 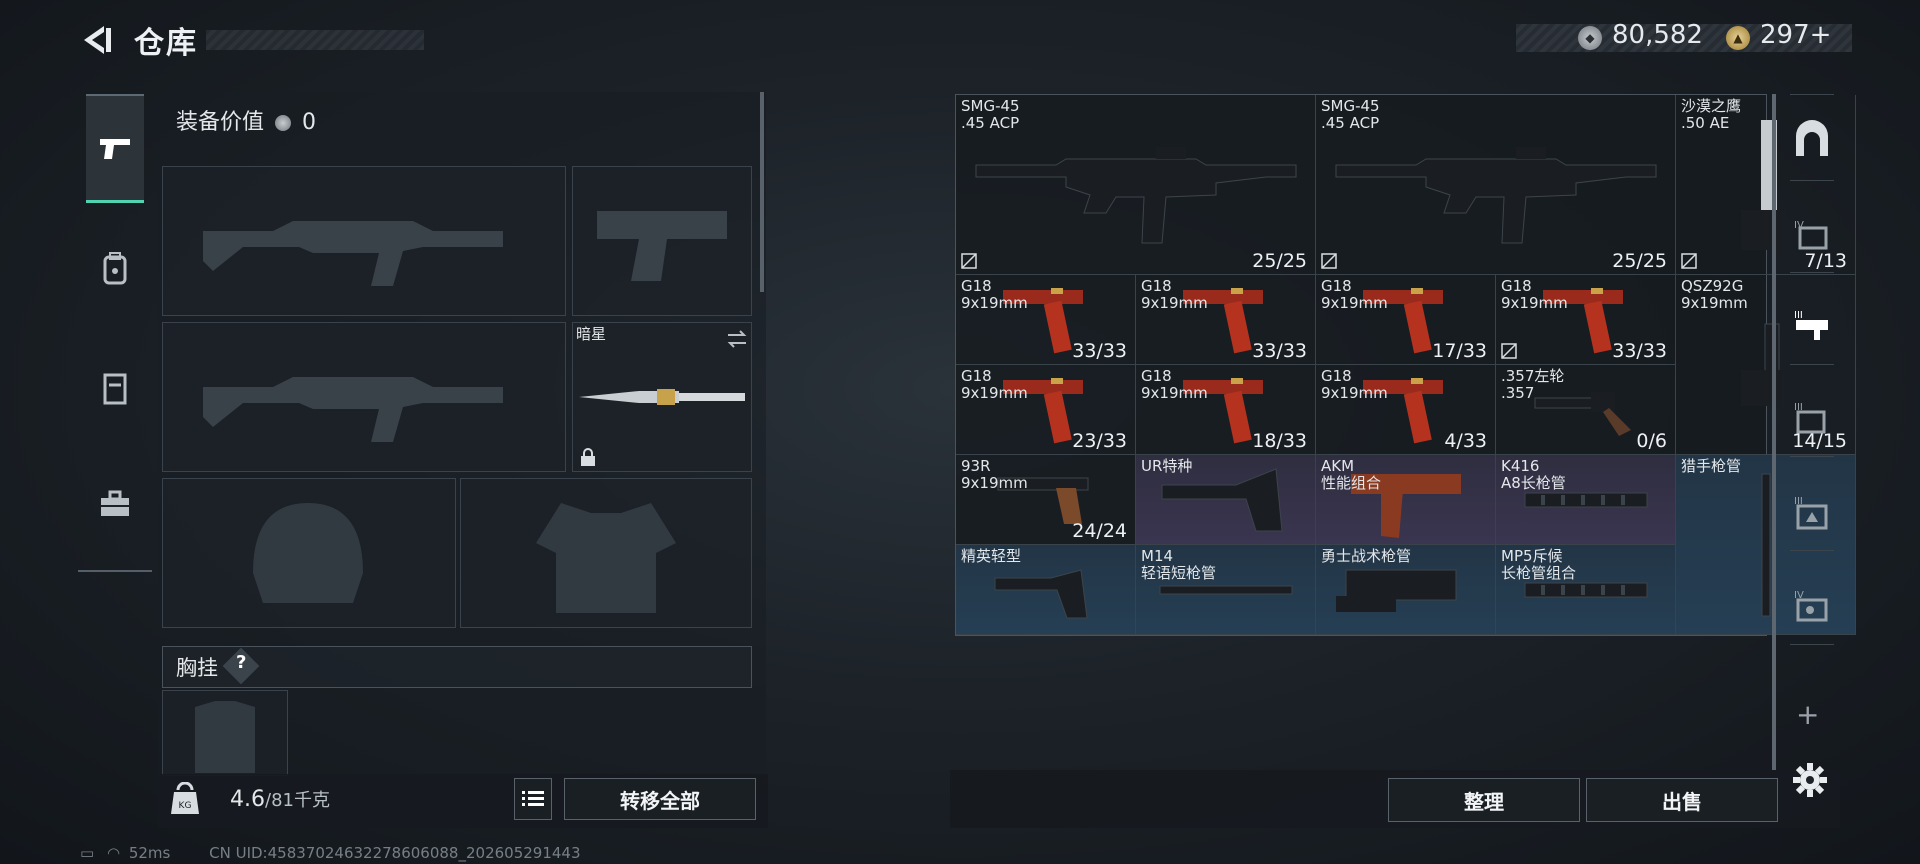 I want to click on armor-slot, so click(x=606, y=553).